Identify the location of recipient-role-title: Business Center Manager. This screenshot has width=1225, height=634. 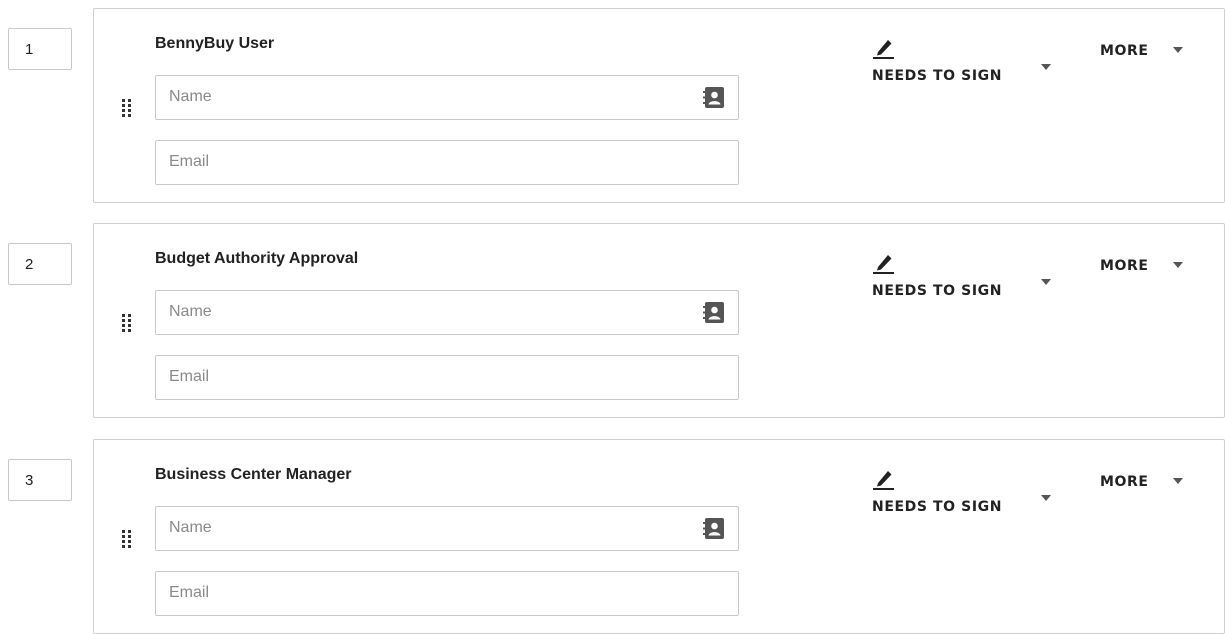
(253, 474).